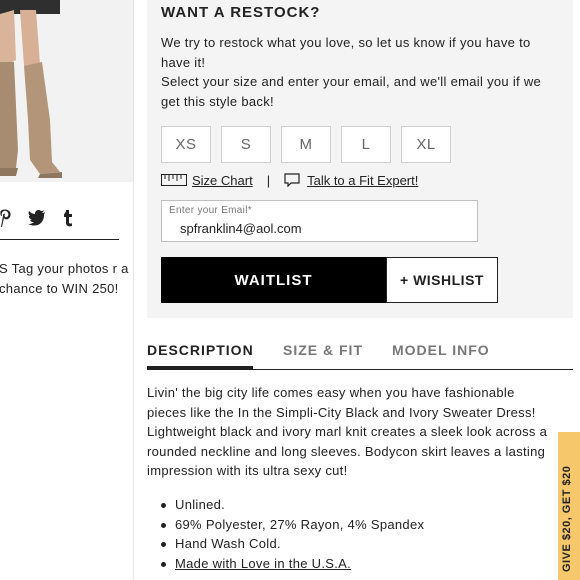 Image resolution: width=580 pixels, height=580 pixels. Describe the element at coordinates (292, 544) in the screenshot. I see `list-item: Hand Wash Cold.` at that location.